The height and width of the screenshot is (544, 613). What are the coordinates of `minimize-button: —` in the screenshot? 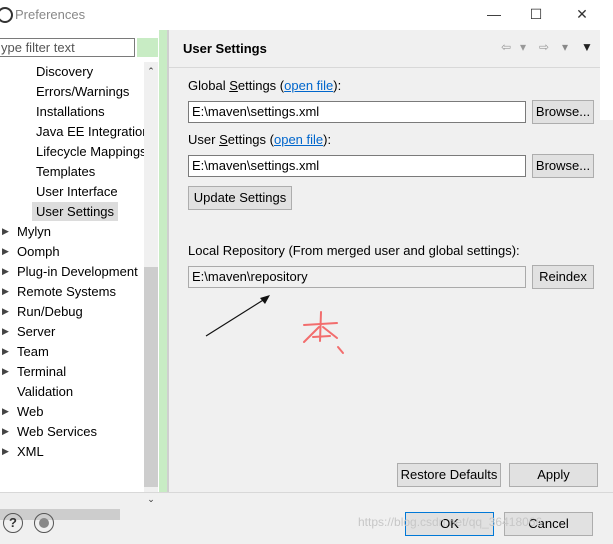 It's located at (494, 14).